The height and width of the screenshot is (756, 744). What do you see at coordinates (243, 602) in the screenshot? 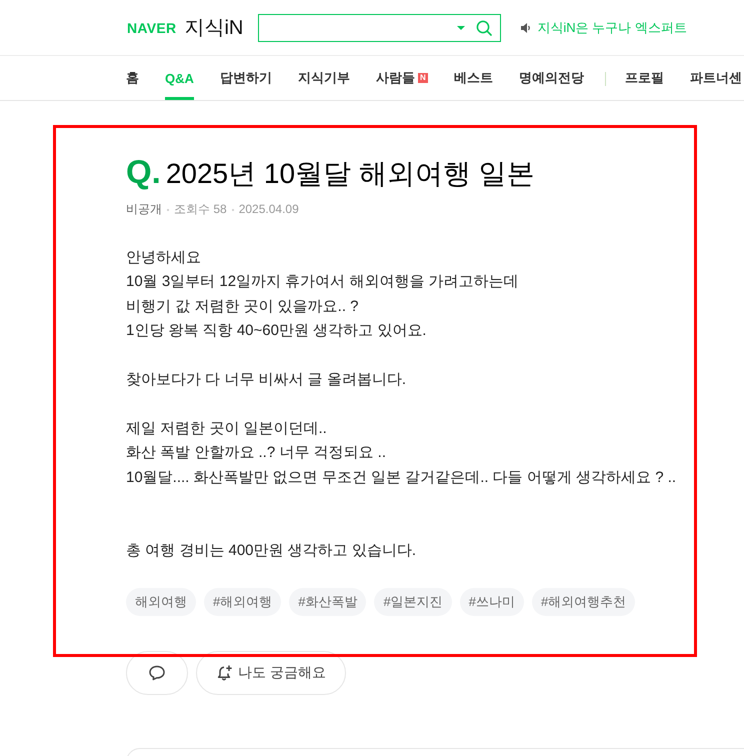
I see `tag-link: #해외여행` at bounding box center [243, 602].